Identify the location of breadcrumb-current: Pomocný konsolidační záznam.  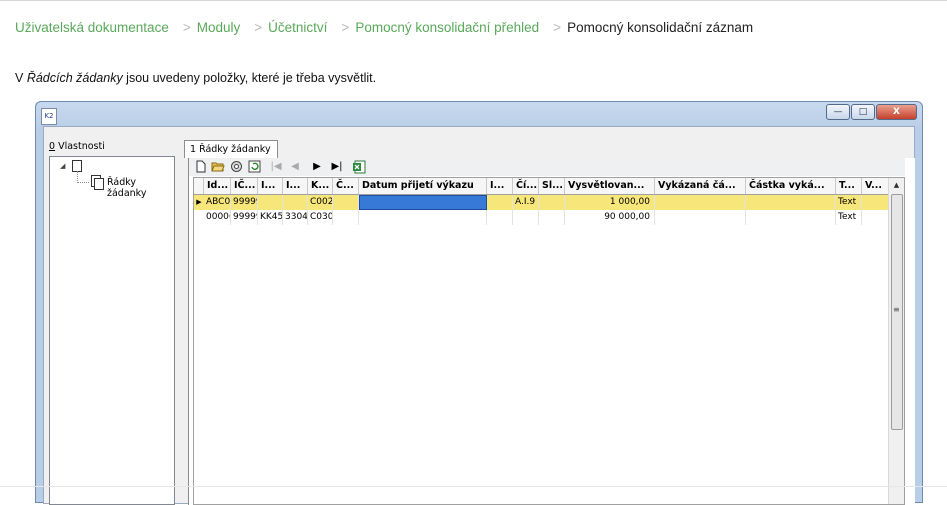
(660, 27).